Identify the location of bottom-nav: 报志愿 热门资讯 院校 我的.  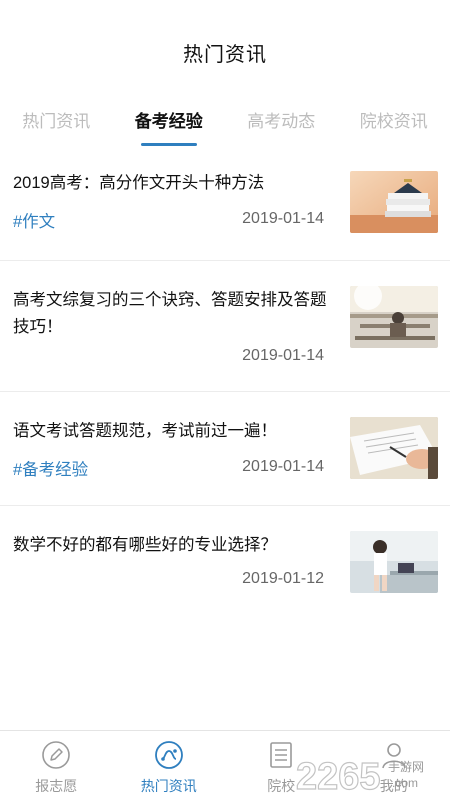
(225, 765).